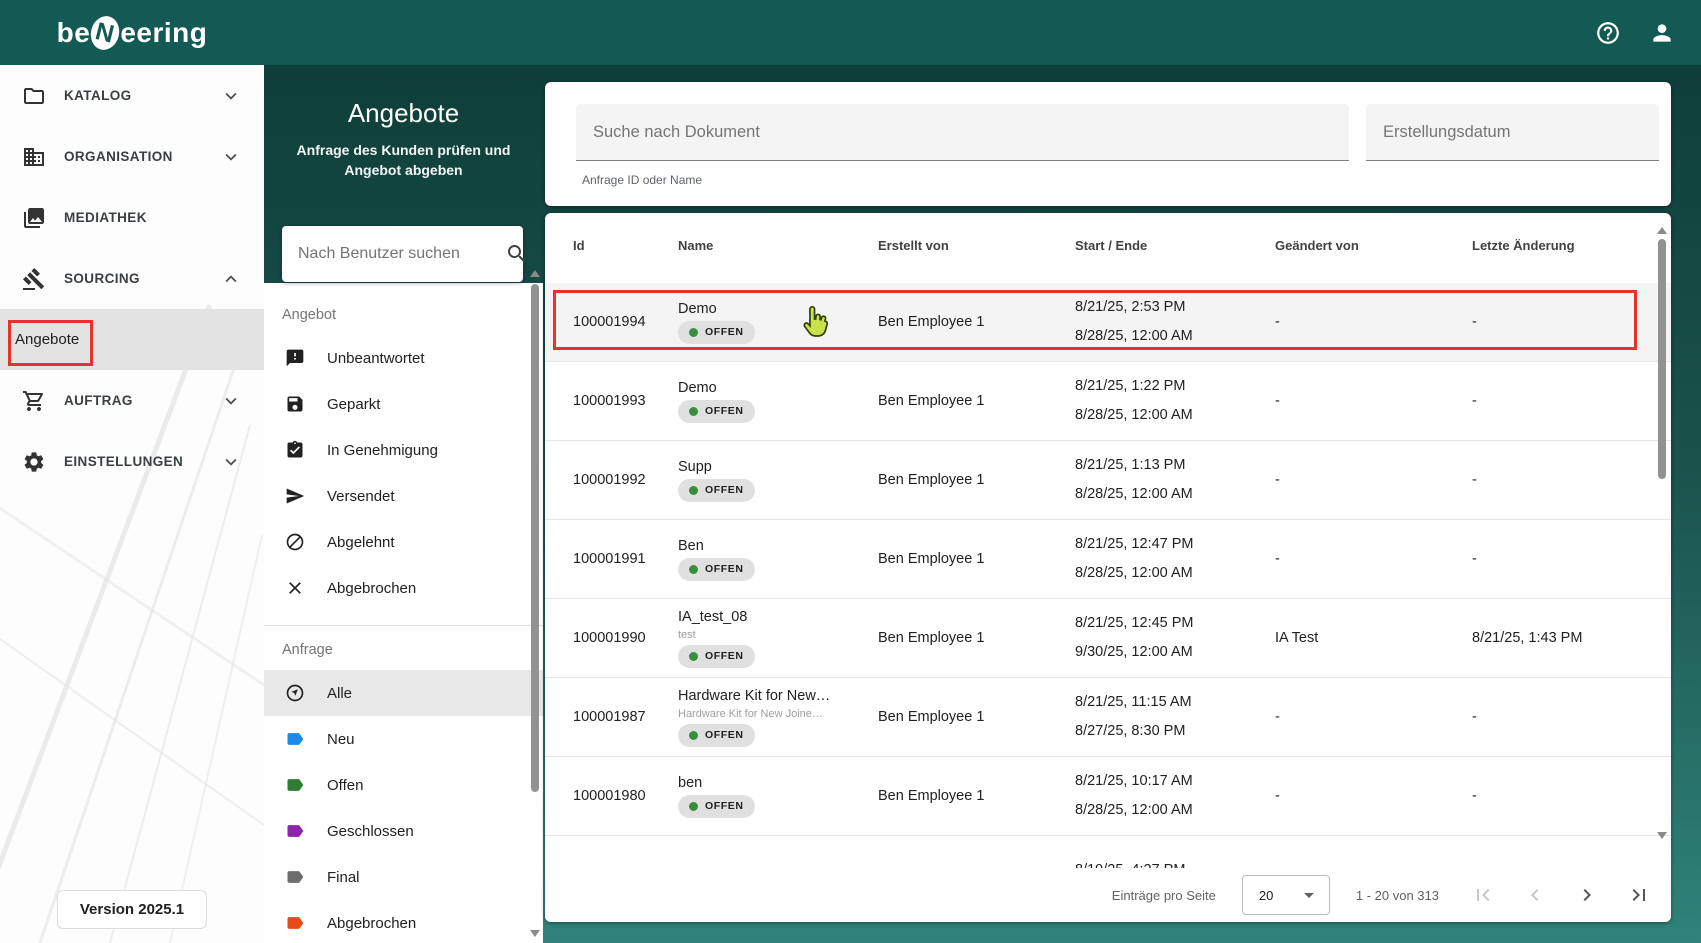 The image size is (1701, 943). Describe the element at coordinates (1535, 895) in the screenshot. I see `previous-page-icon` at that location.